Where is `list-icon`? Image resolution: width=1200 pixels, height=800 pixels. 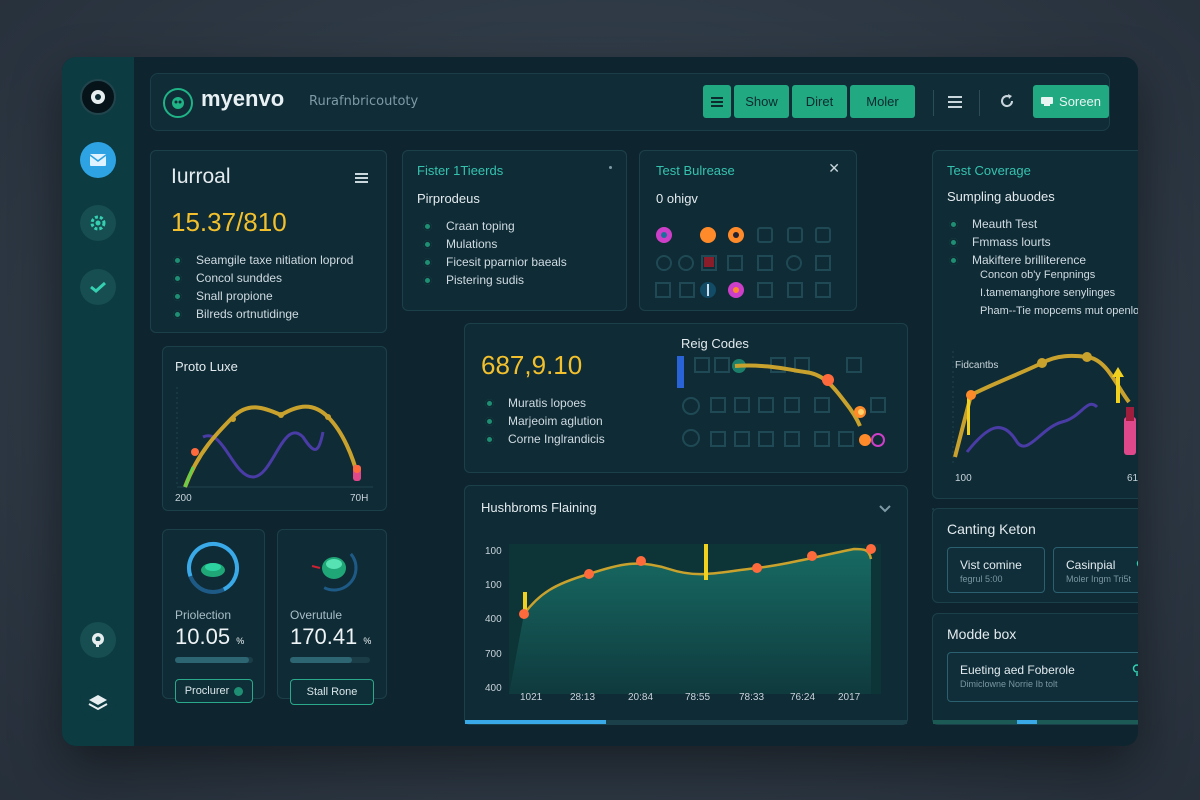 list-icon is located at coordinates (955, 103).